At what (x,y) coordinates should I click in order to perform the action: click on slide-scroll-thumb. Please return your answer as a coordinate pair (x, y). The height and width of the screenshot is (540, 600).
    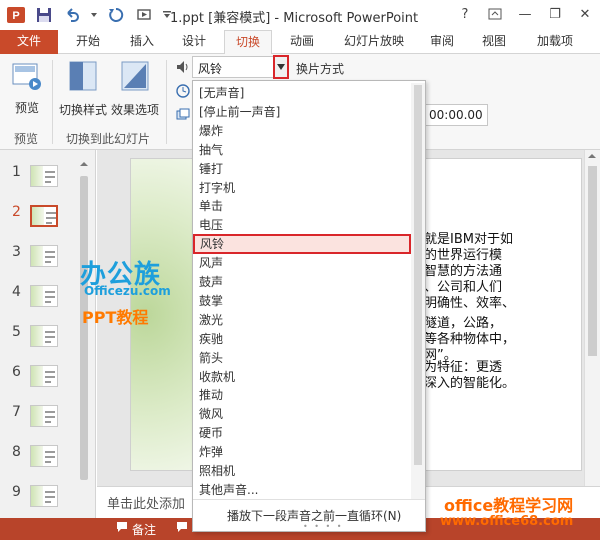
    Looking at the image, I should click on (592, 261).